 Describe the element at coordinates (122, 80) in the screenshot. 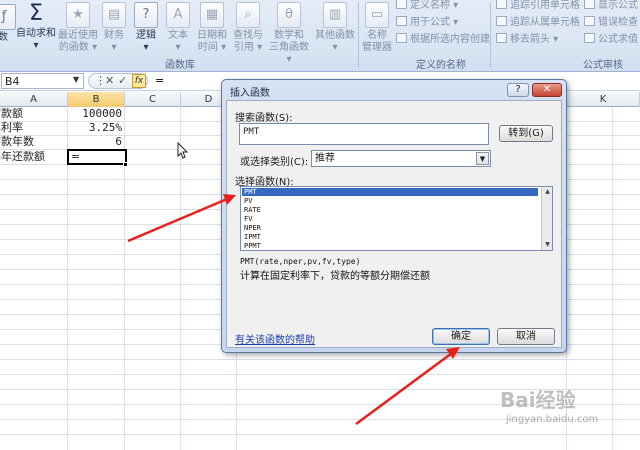

I see `enter-icon: ✓` at that location.